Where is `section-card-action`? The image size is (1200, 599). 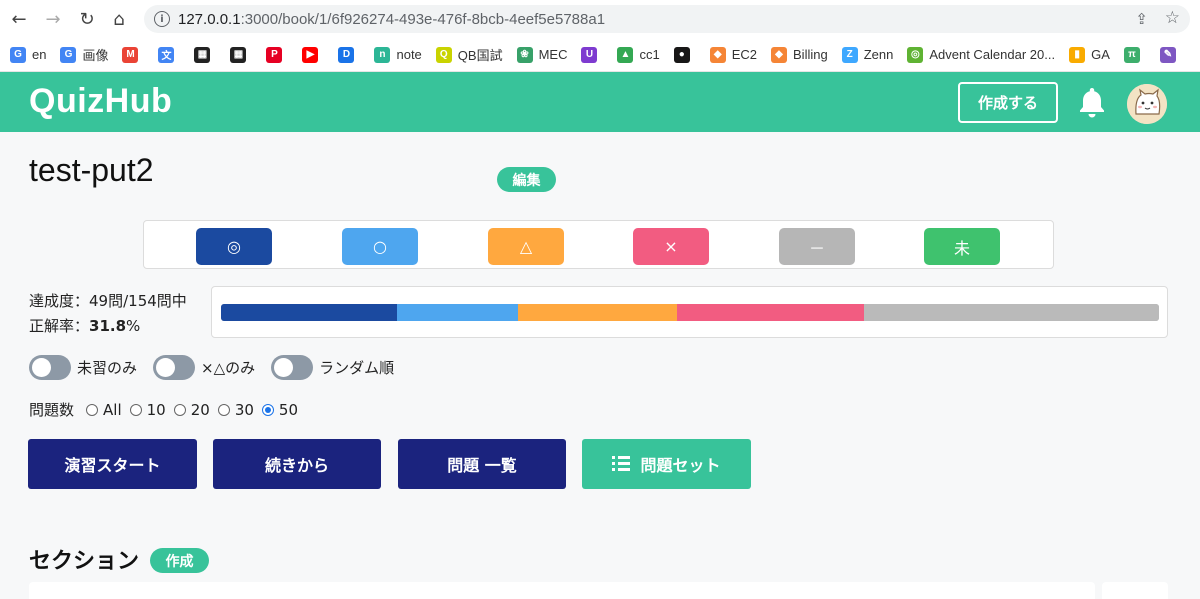 section-card-action is located at coordinates (1135, 590).